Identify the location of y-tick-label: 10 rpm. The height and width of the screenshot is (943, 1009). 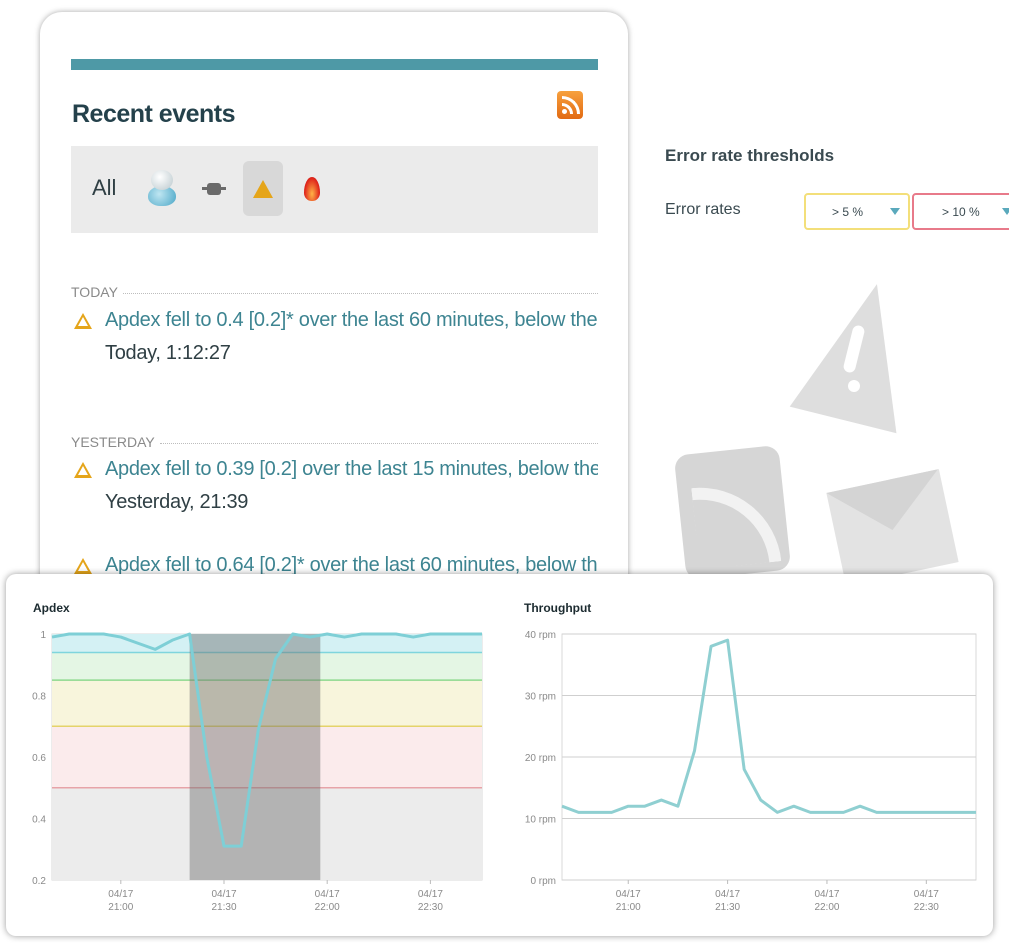
(540, 820).